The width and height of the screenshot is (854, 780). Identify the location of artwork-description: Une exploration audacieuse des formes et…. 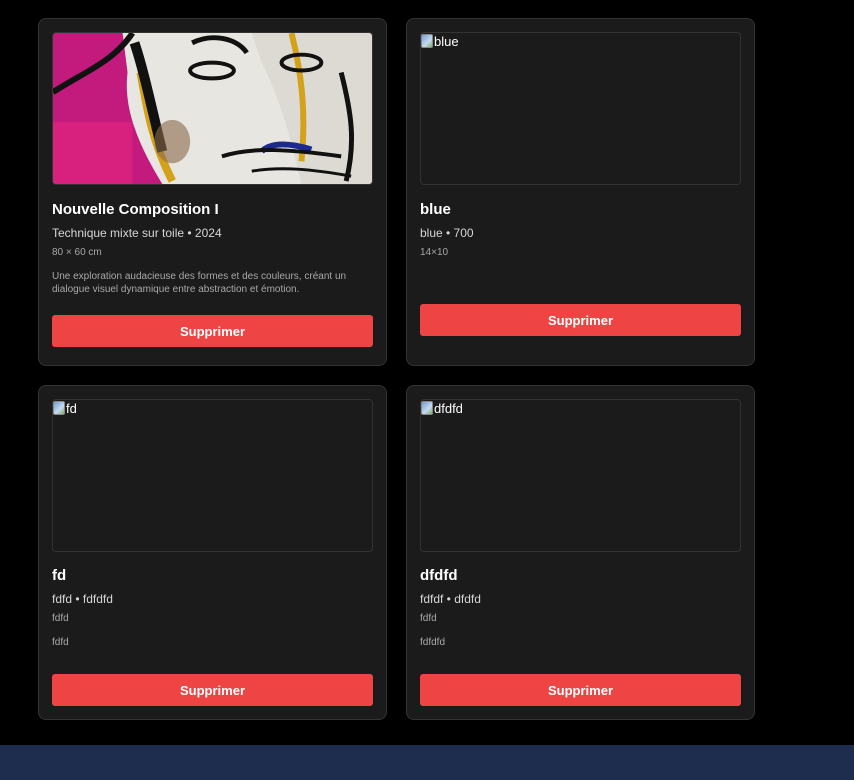
(199, 283).